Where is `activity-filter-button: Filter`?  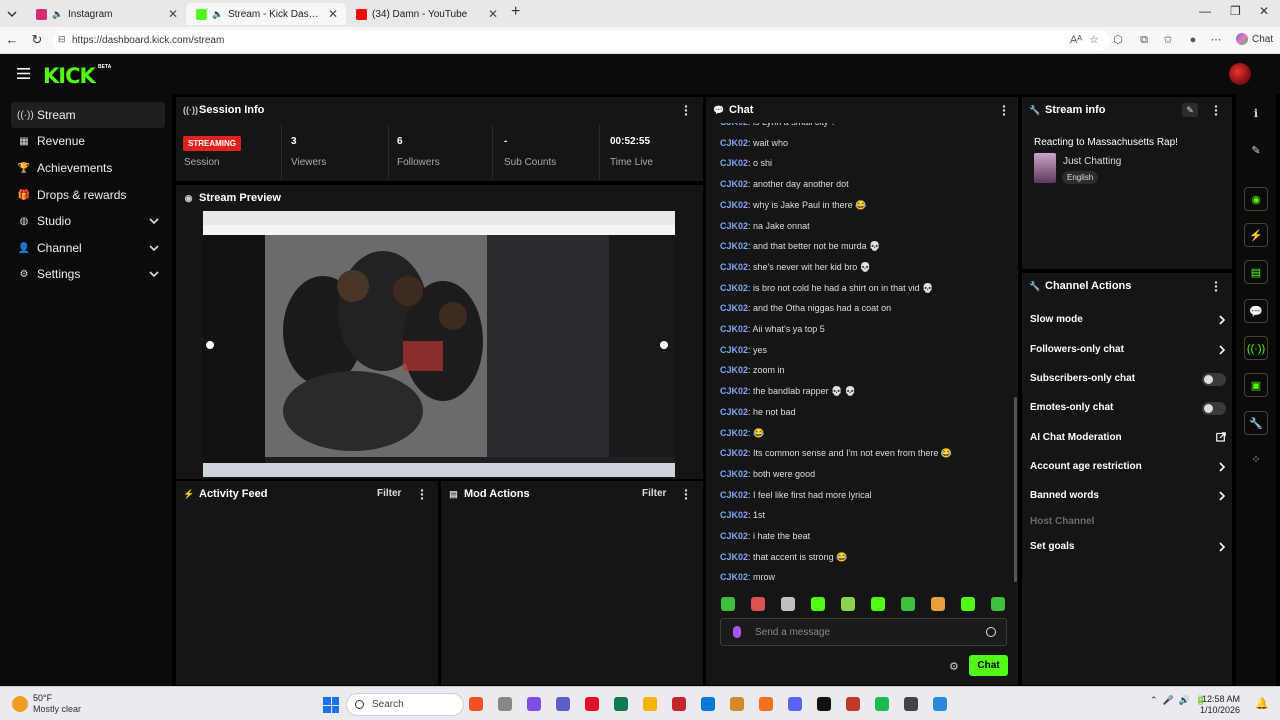 activity-filter-button: Filter is located at coordinates (389, 493).